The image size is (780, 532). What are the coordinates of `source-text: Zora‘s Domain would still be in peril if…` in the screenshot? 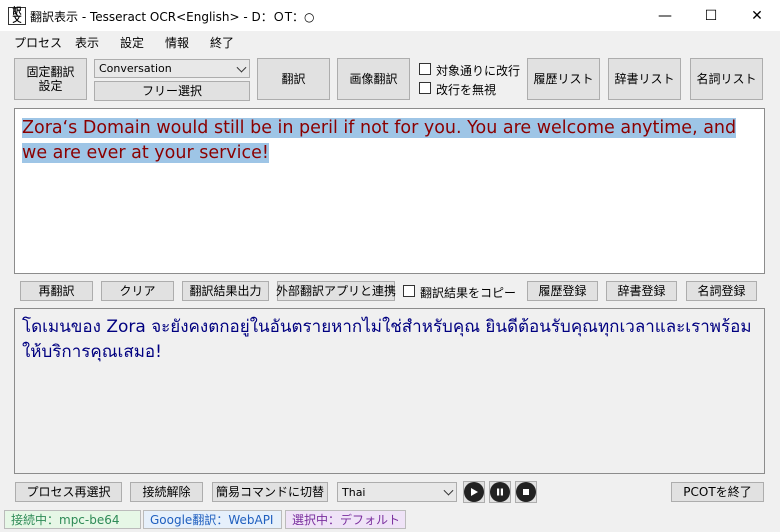 It's located at (379, 140).